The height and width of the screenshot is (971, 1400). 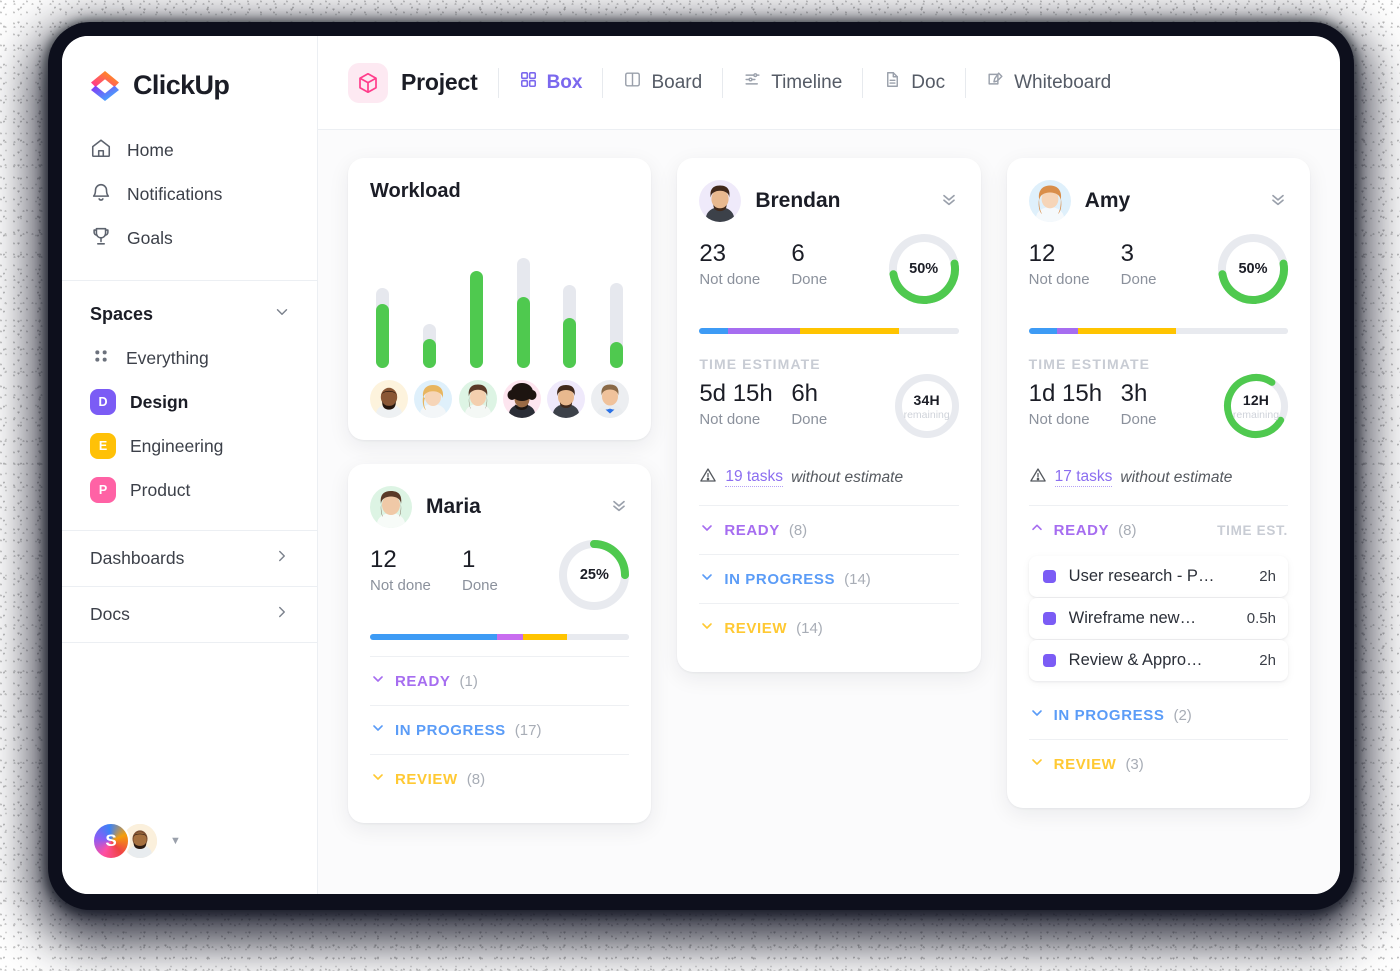 I want to click on sidebar-spacer, so click(x=189, y=732).